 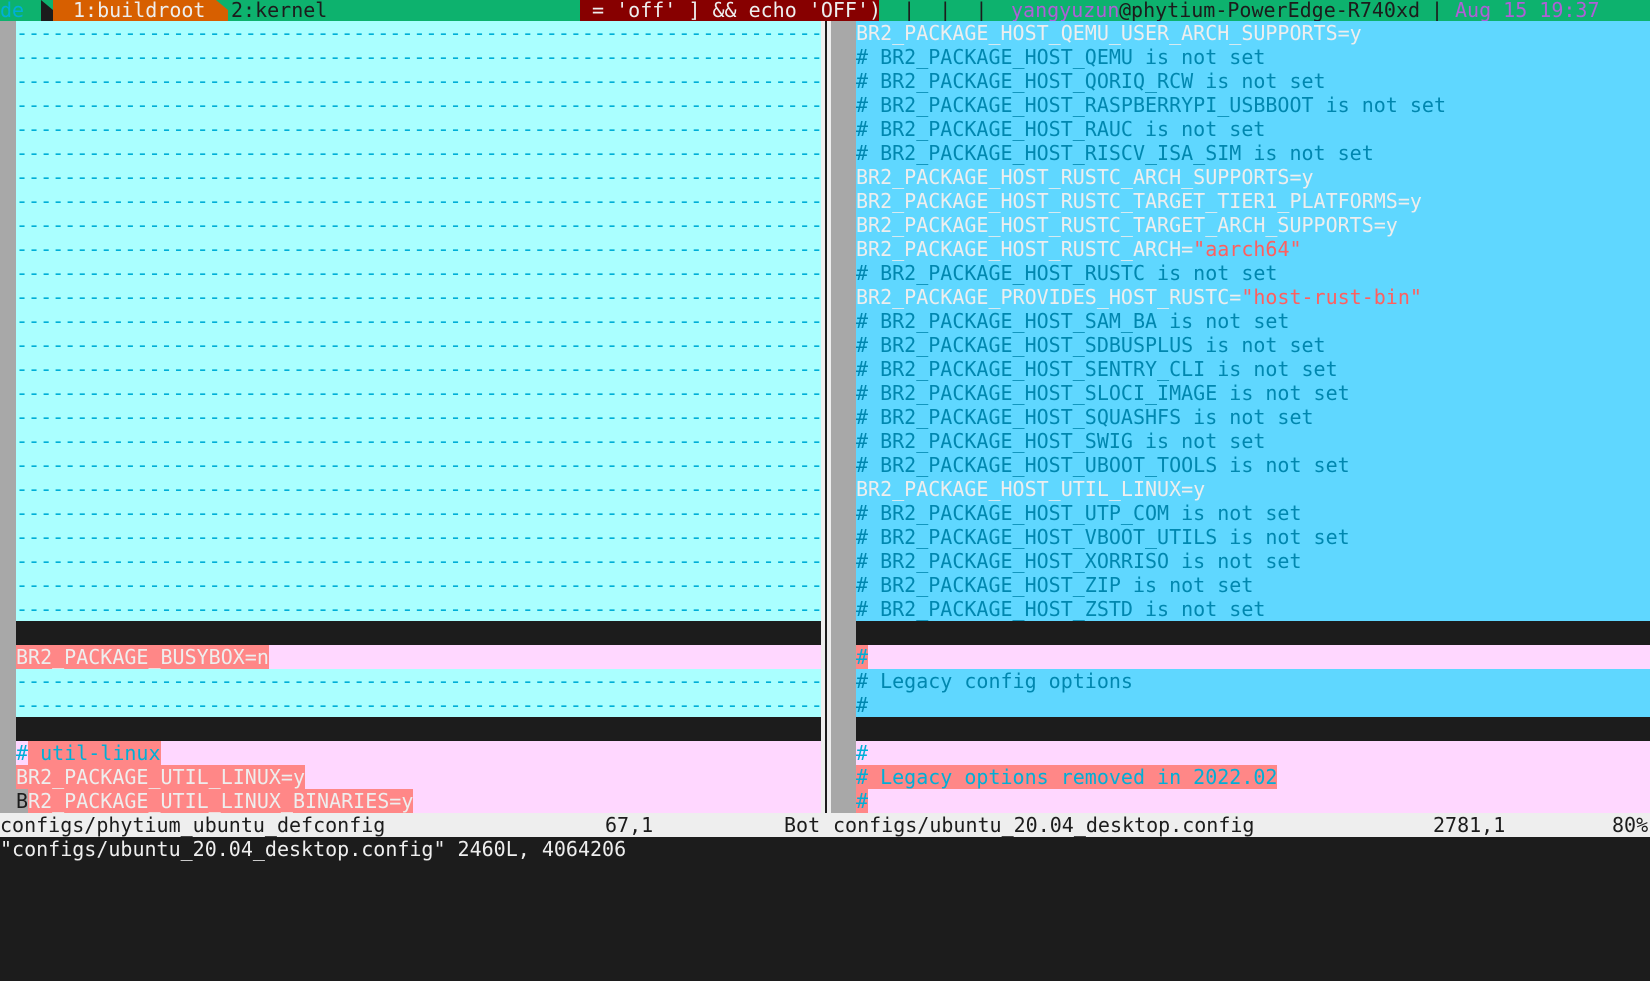 What do you see at coordinates (1240, 129) in the screenshot?
I see `code-line: # BR2_PACKAGE_HOST_RAUC is not set` at bounding box center [1240, 129].